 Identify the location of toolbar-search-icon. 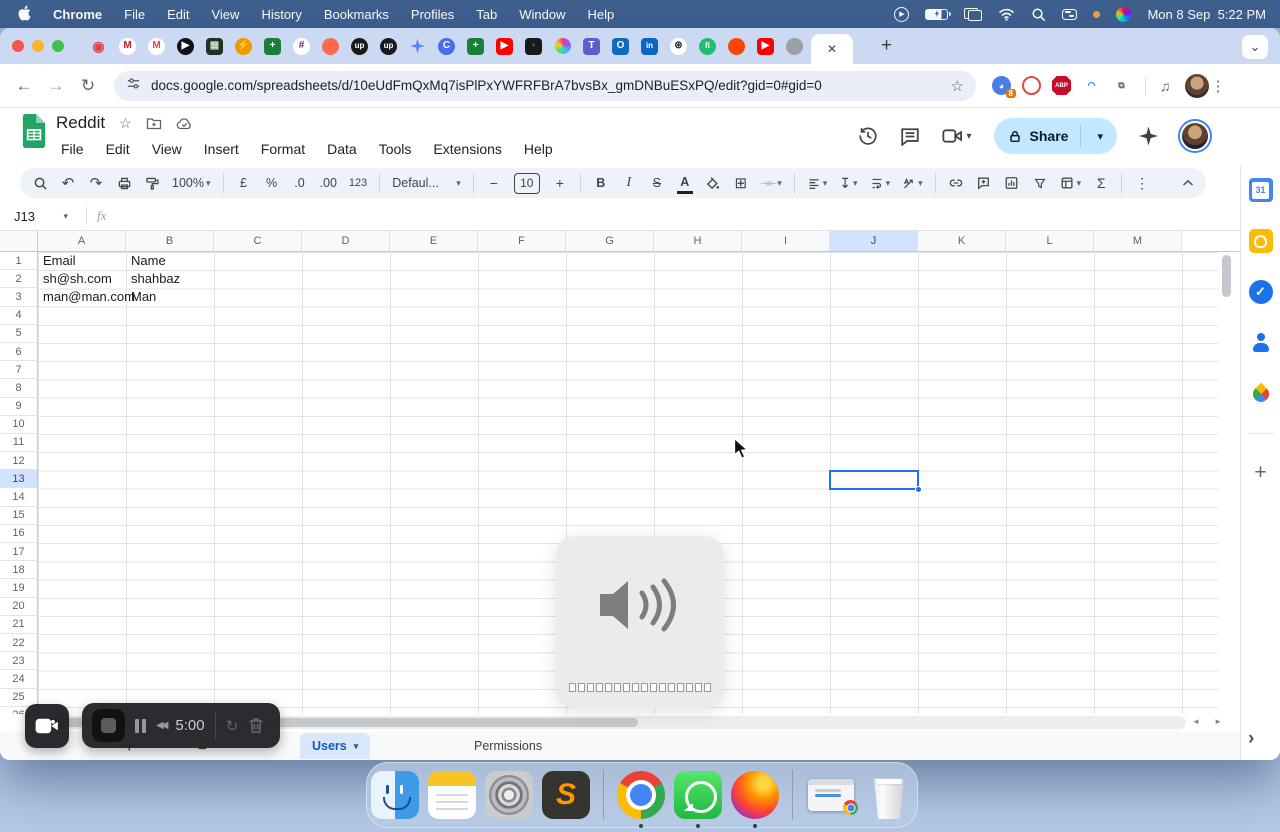
(40, 183).